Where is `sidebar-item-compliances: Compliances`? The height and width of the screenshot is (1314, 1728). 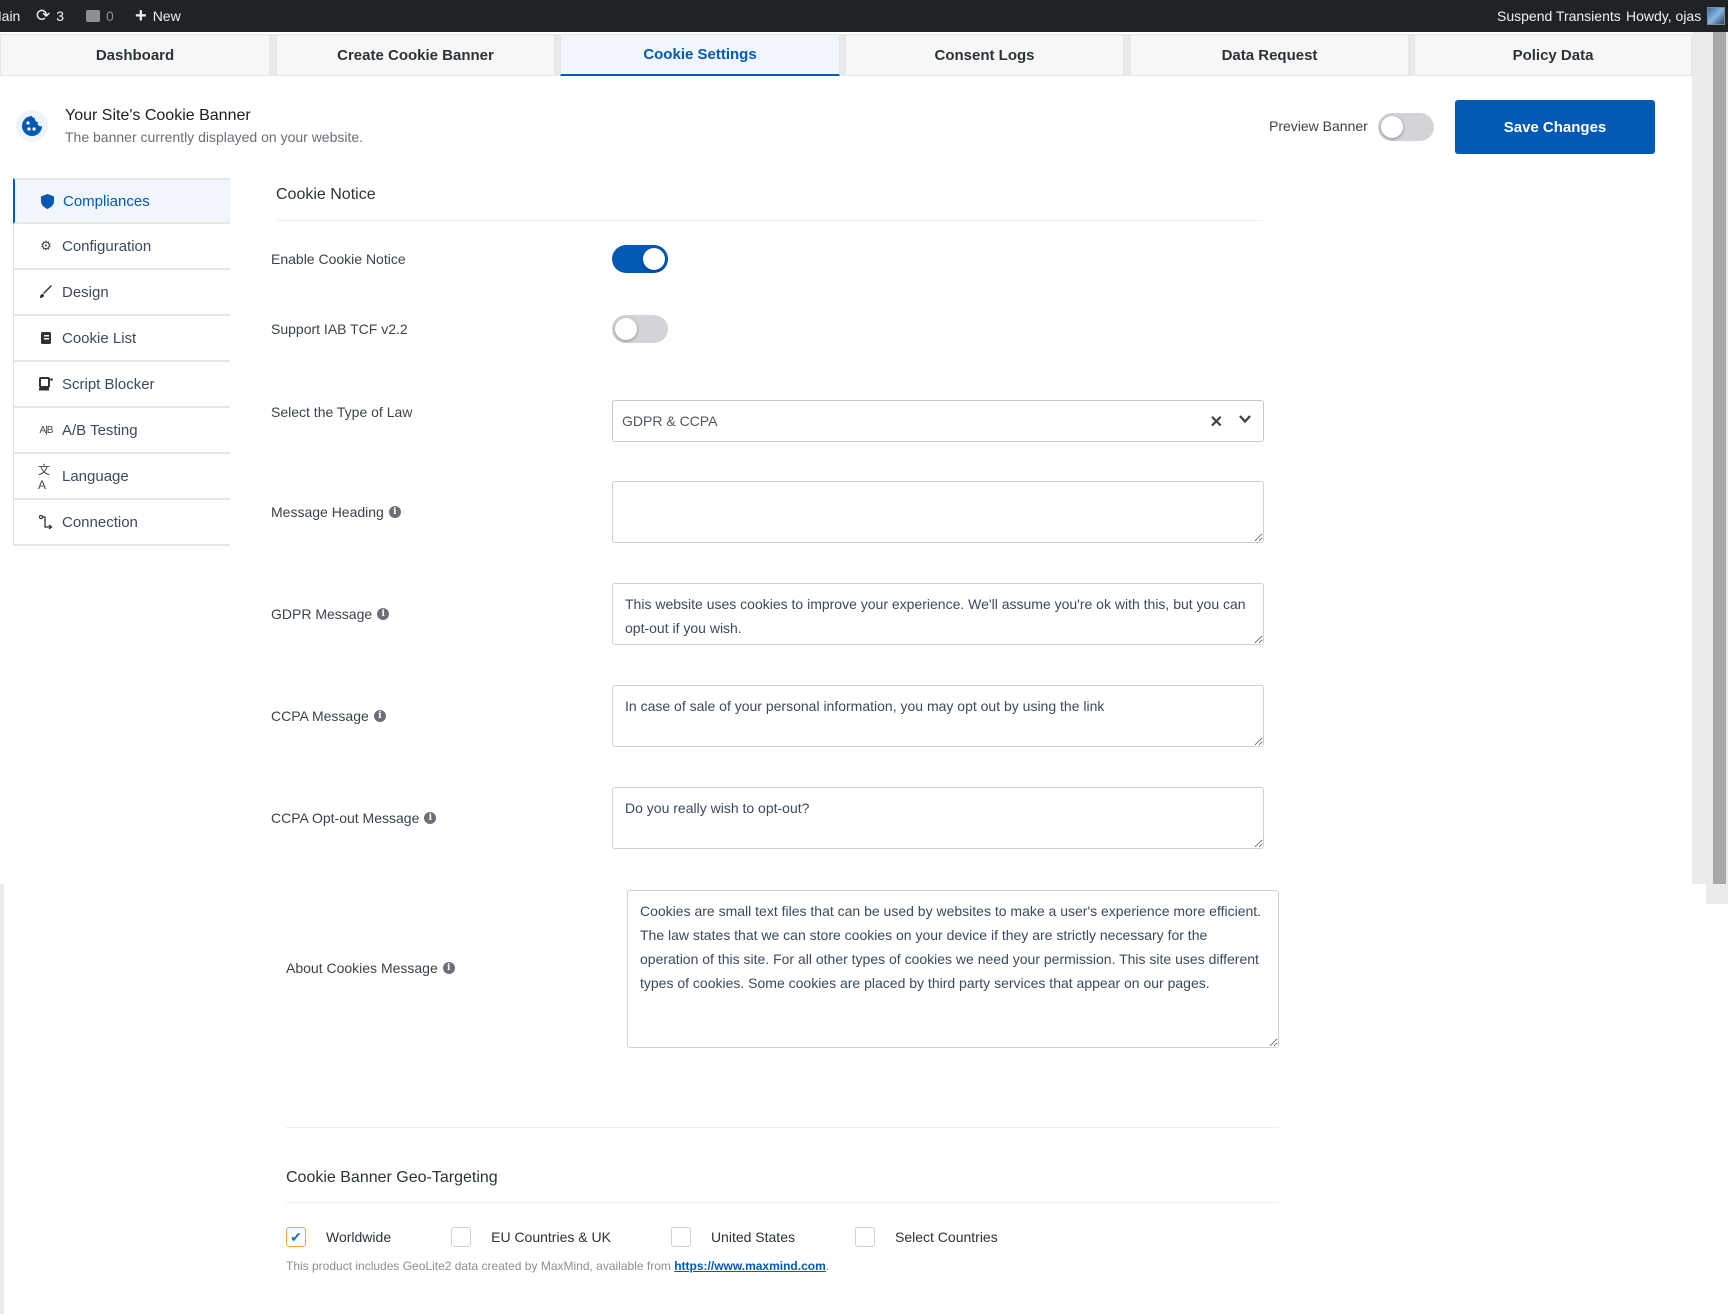
sidebar-item-compliances: Compliances is located at coordinates (121, 201).